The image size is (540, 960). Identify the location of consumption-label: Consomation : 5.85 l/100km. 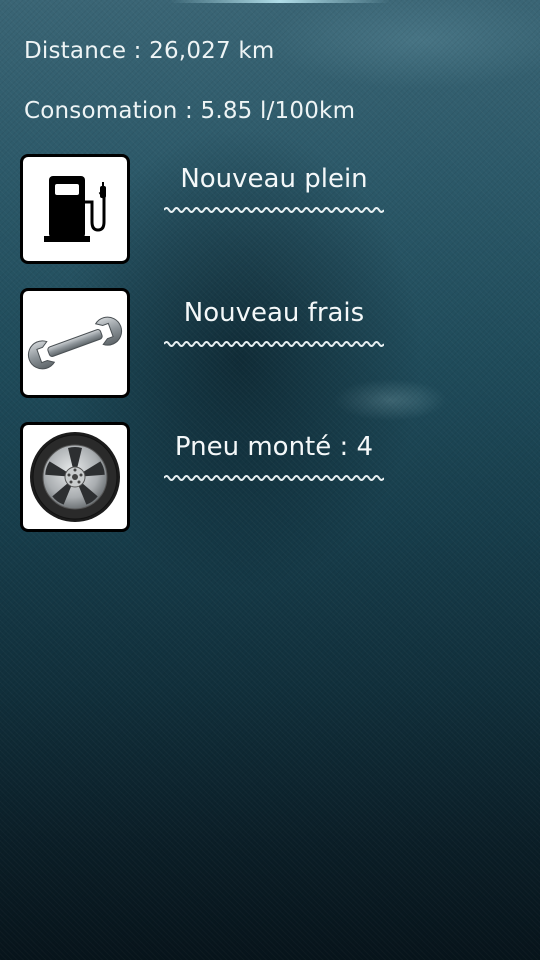
(190, 111).